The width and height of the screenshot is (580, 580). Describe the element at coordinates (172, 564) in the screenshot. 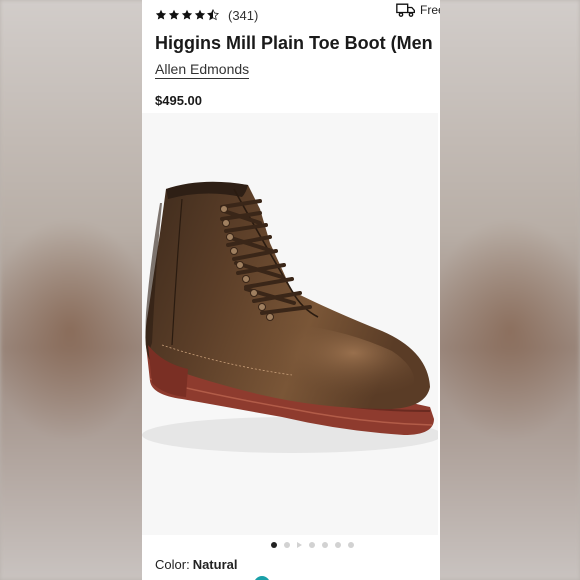

I see `color-label: Color:` at that location.